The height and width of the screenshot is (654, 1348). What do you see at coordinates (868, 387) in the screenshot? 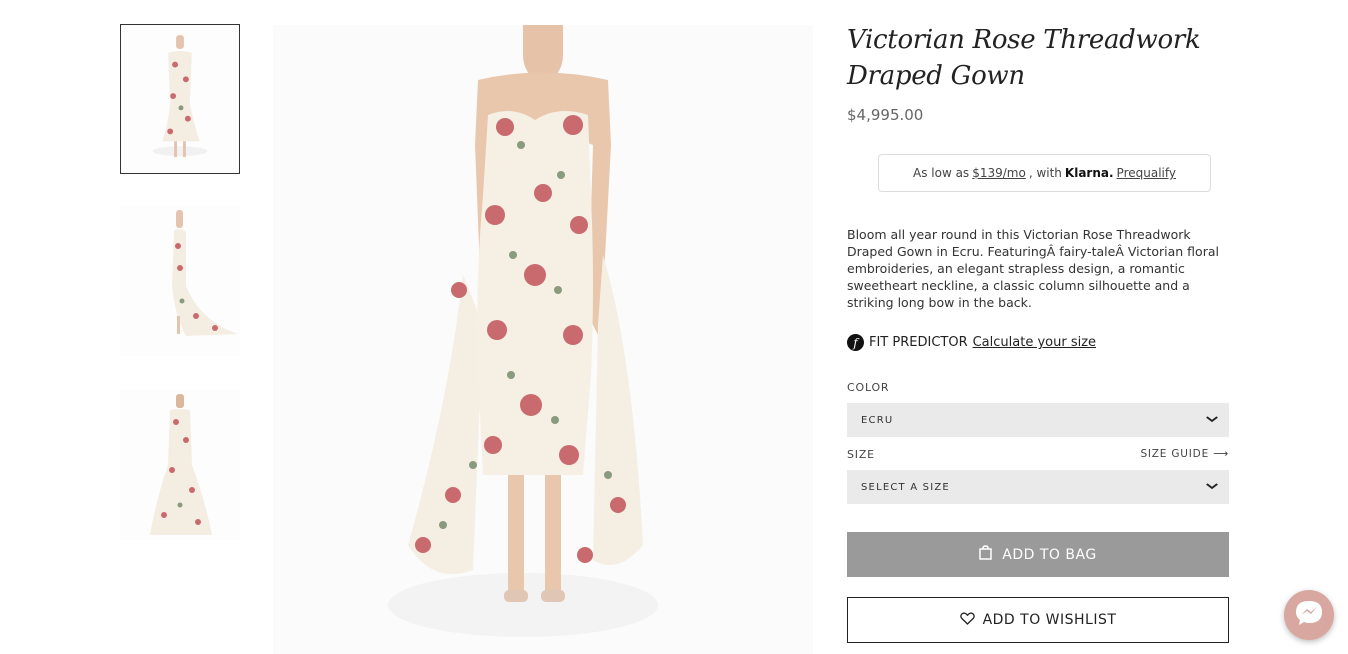
I see `color-label: COLOR` at bounding box center [868, 387].